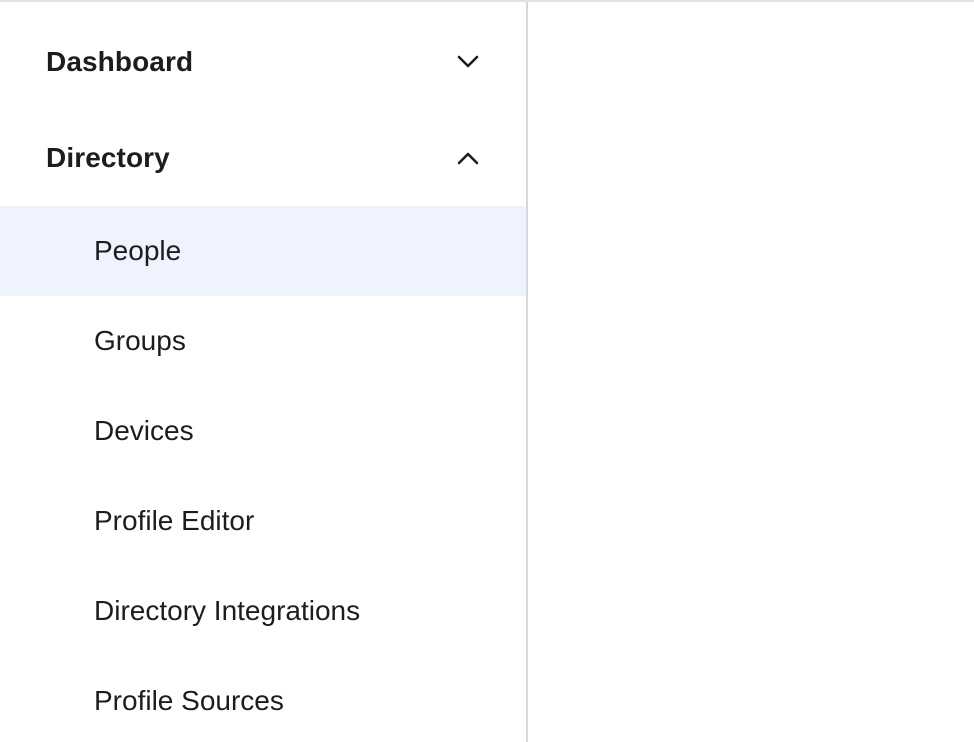 The width and height of the screenshot is (974, 742). I want to click on sidebar-item-label: Devices, so click(144, 430).